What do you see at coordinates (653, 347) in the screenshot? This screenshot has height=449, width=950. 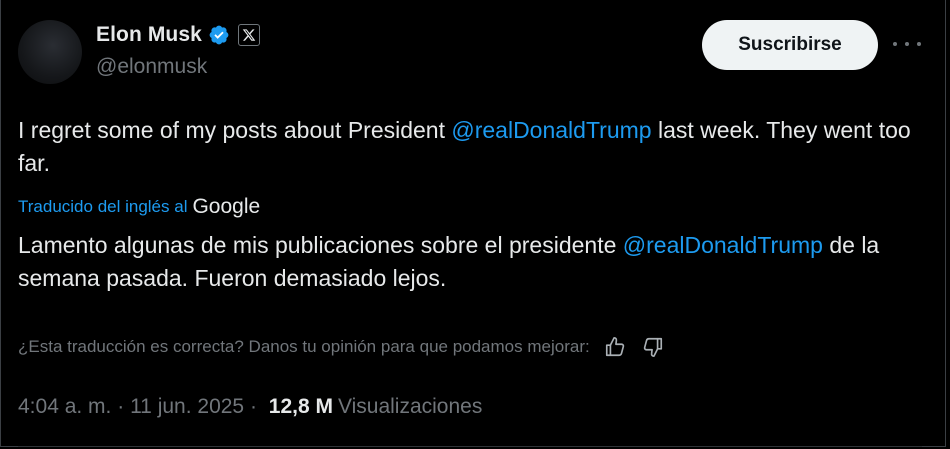 I see `thumbs-down-icon` at bounding box center [653, 347].